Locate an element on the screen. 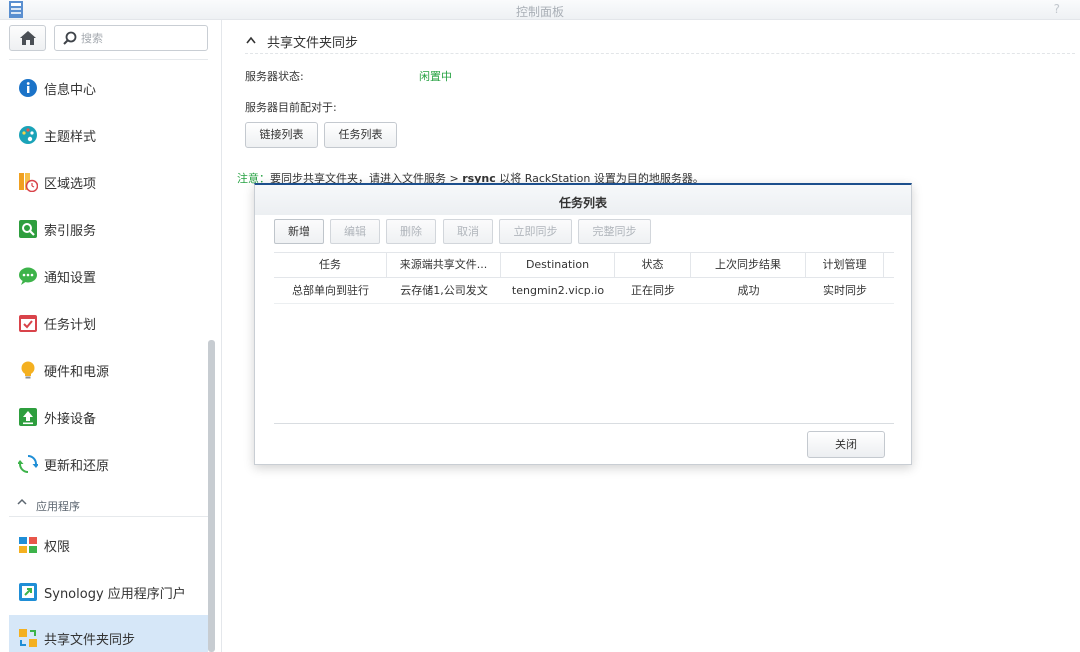  add-button: 新增 is located at coordinates (299, 231).